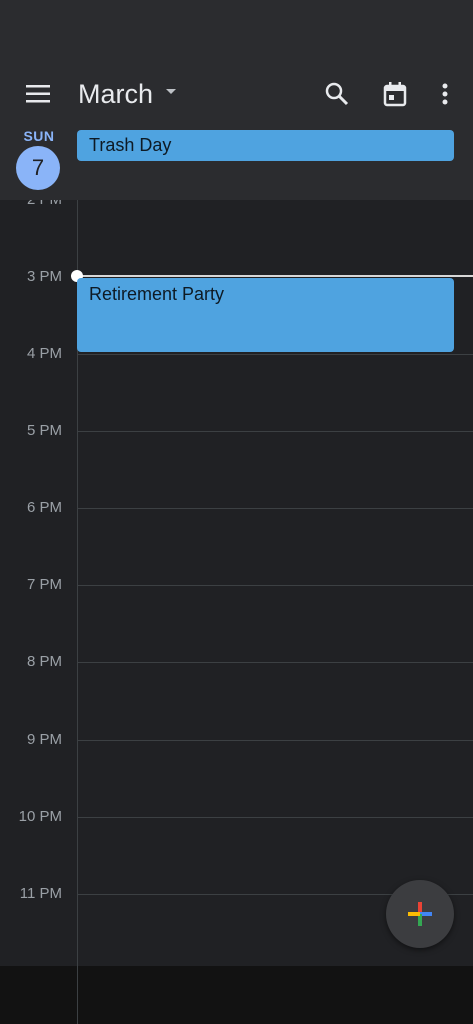 This screenshot has width=473, height=1024. What do you see at coordinates (38, 168) in the screenshot?
I see `date-badge: 7` at bounding box center [38, 168].